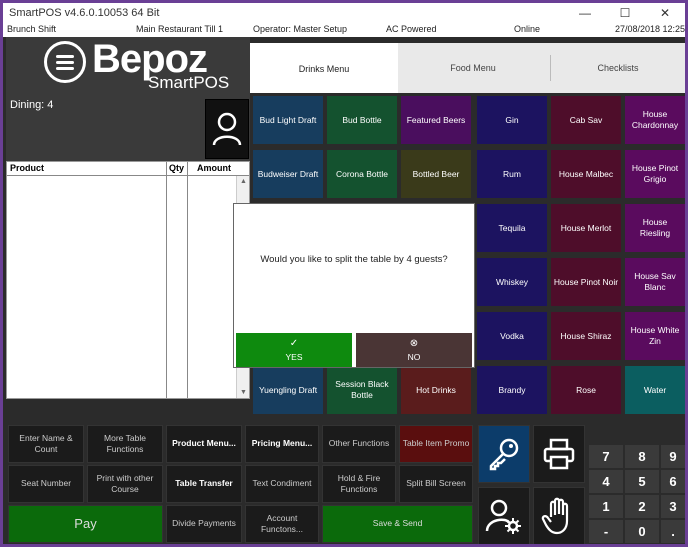 This screenshot has height=547, width=688. Describe the element at coordinates (586, 120) in the screenshot. I see `product-button: Cab Sav` at that location.